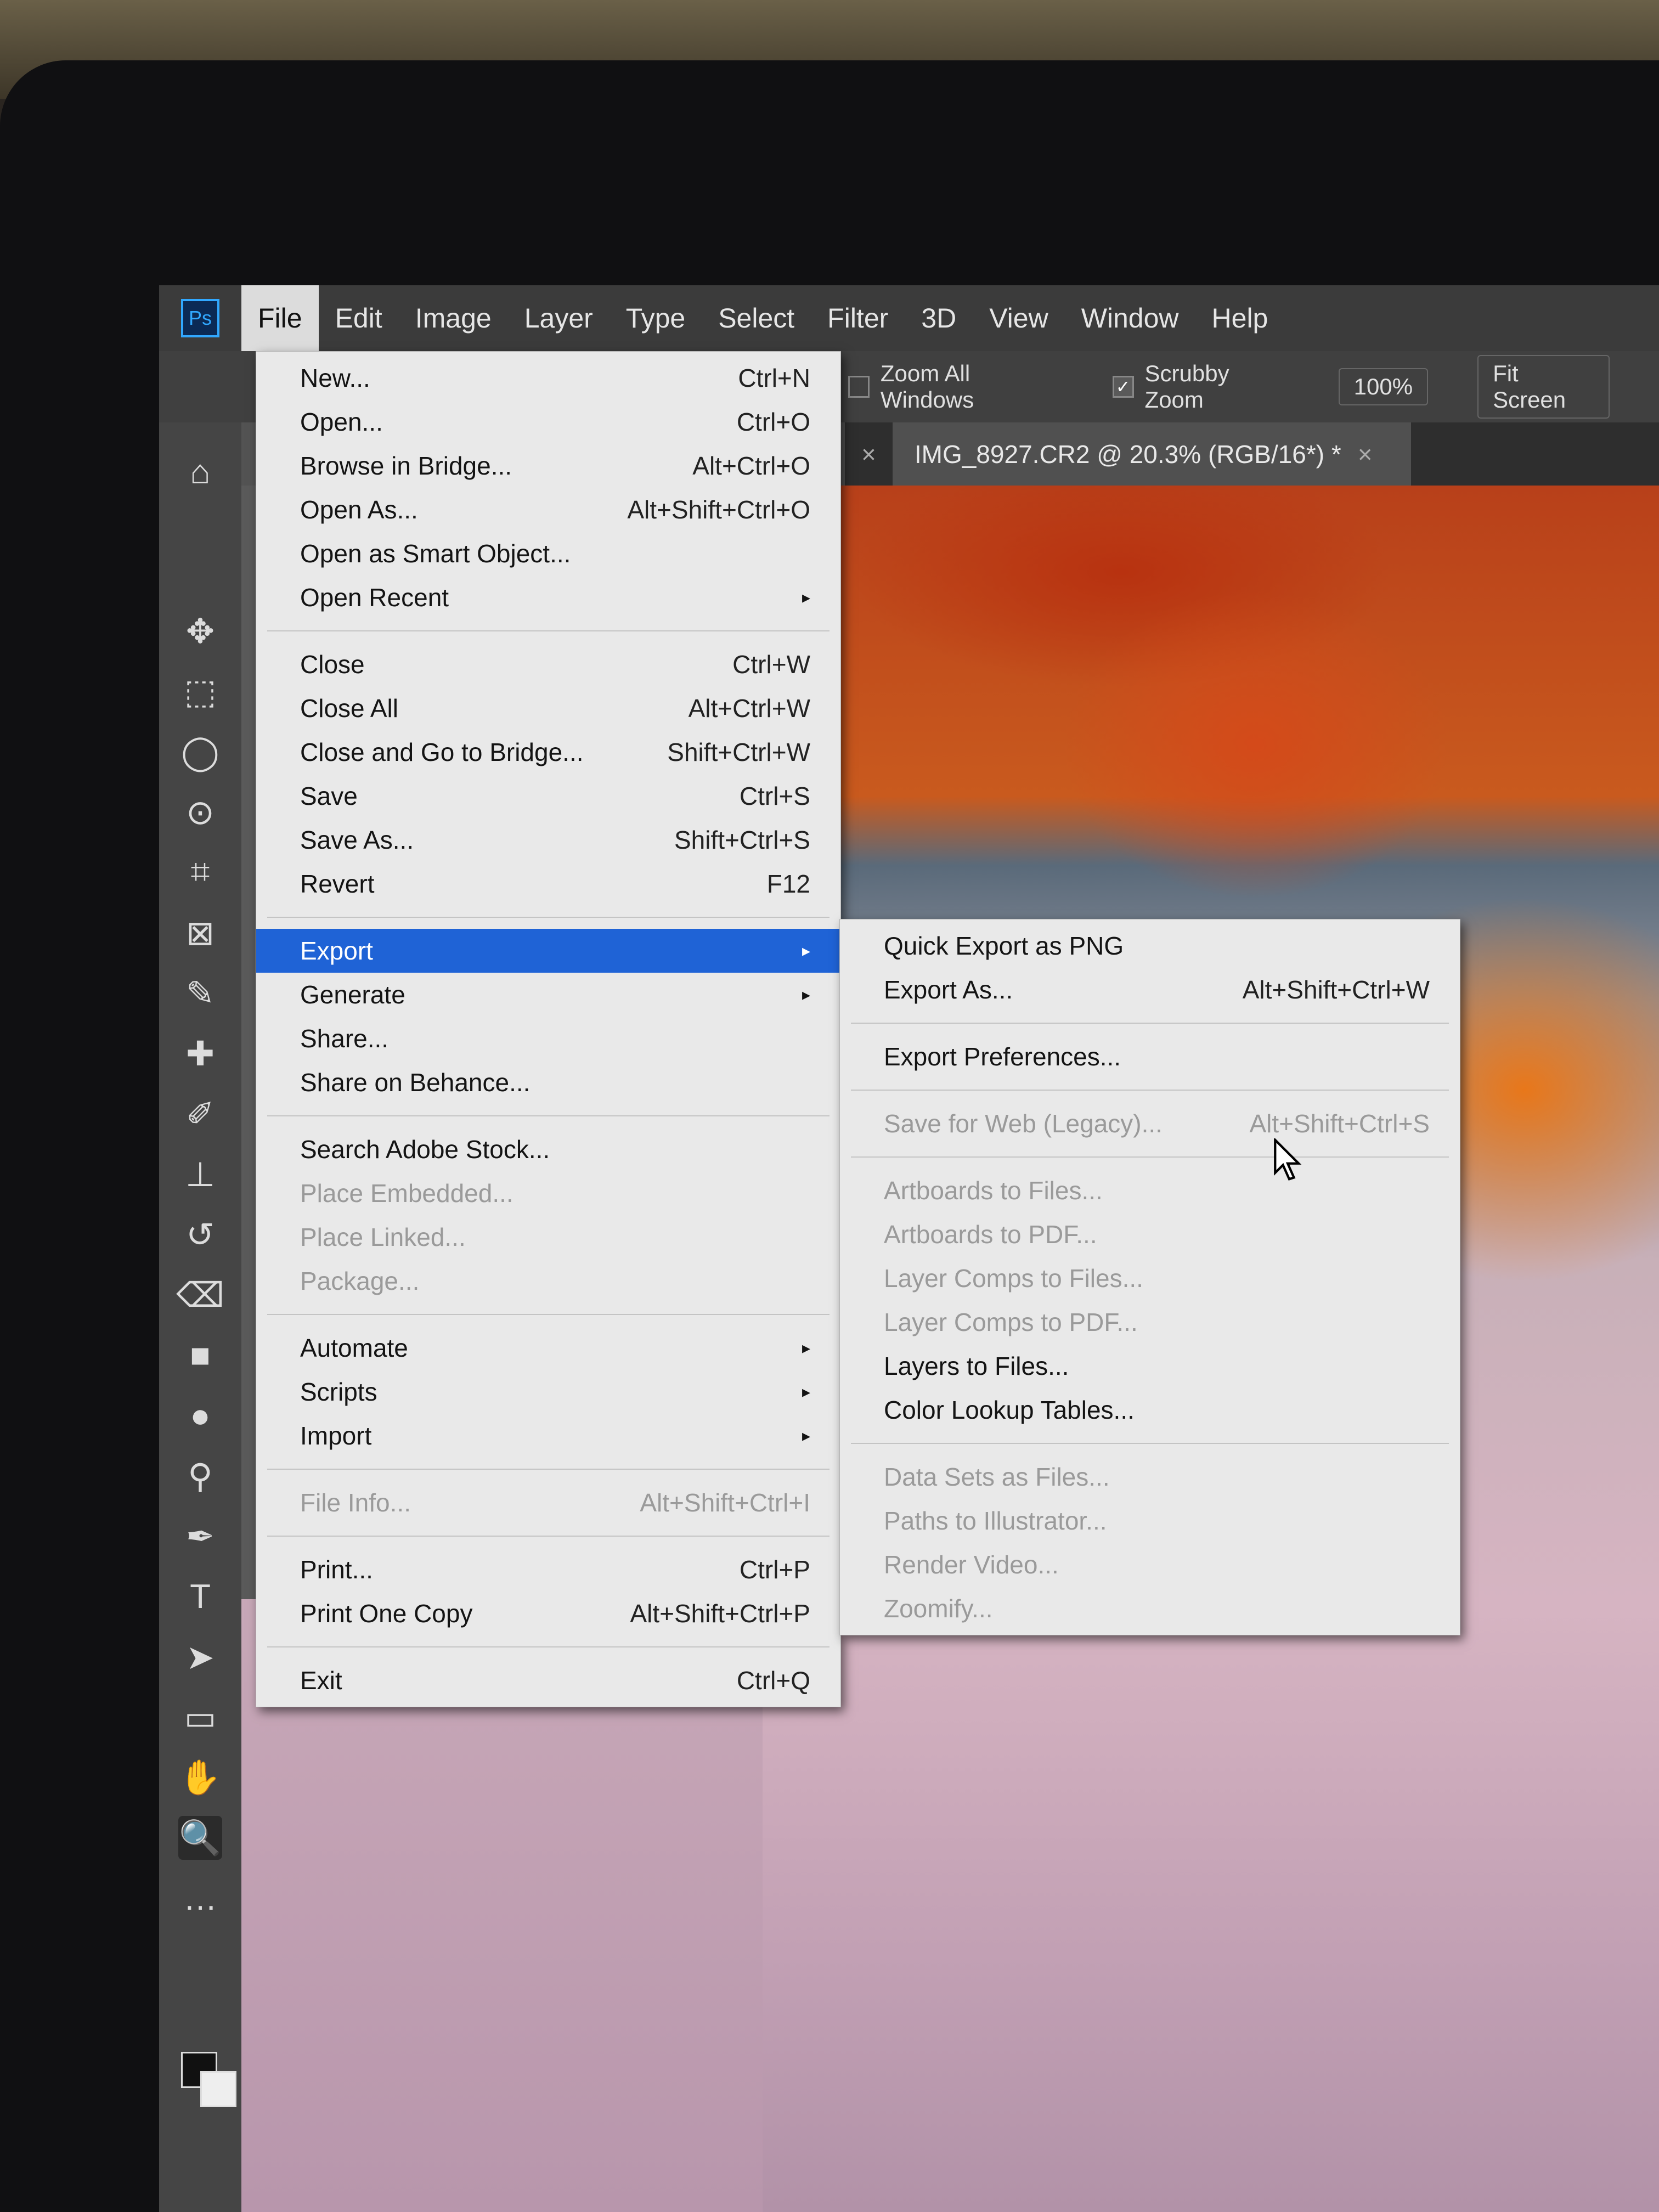 The image size is (1659, 2212). What do you see at coordinates (454, 318) in the screenshot?
I see `menu-image: Image` at bounding box center [454, 318].